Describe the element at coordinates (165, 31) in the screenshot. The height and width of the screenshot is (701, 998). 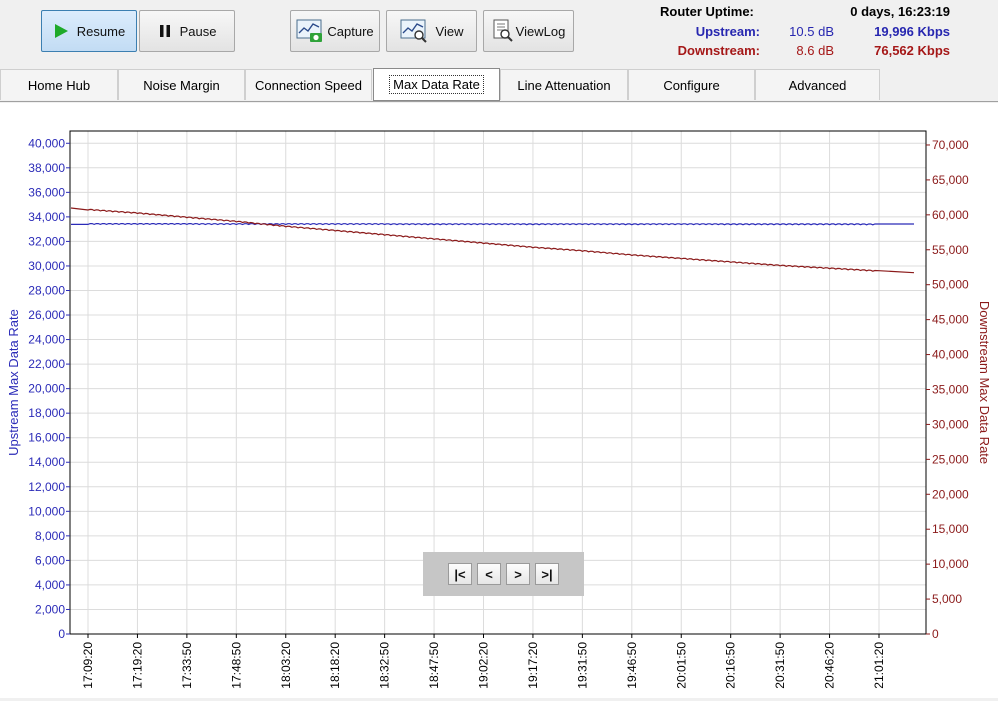
I see `pause-icon` at that location.